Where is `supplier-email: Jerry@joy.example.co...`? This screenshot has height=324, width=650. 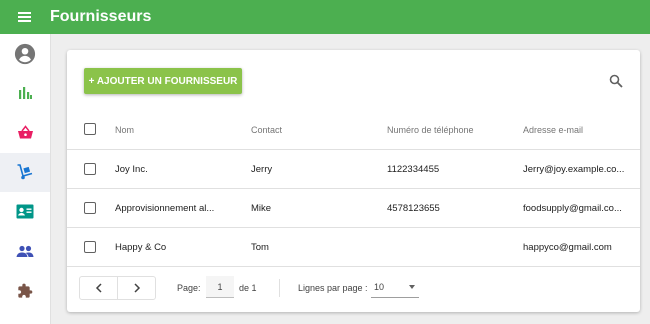
supplier-email: Jerry@joy.example.co... is located at coordinates (574, 169).